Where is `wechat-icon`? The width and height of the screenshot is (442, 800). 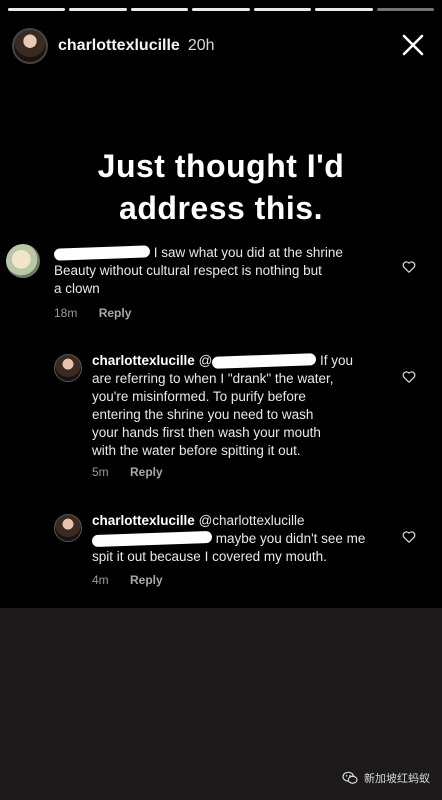 wechat-icon is located at coordinates (350, 777).